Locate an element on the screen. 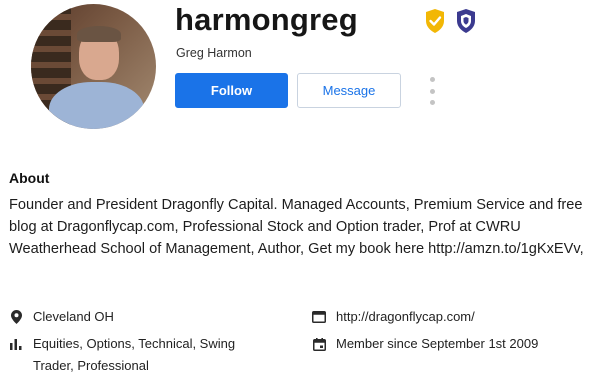  more-options-icon is located at coordinates (432, 91).